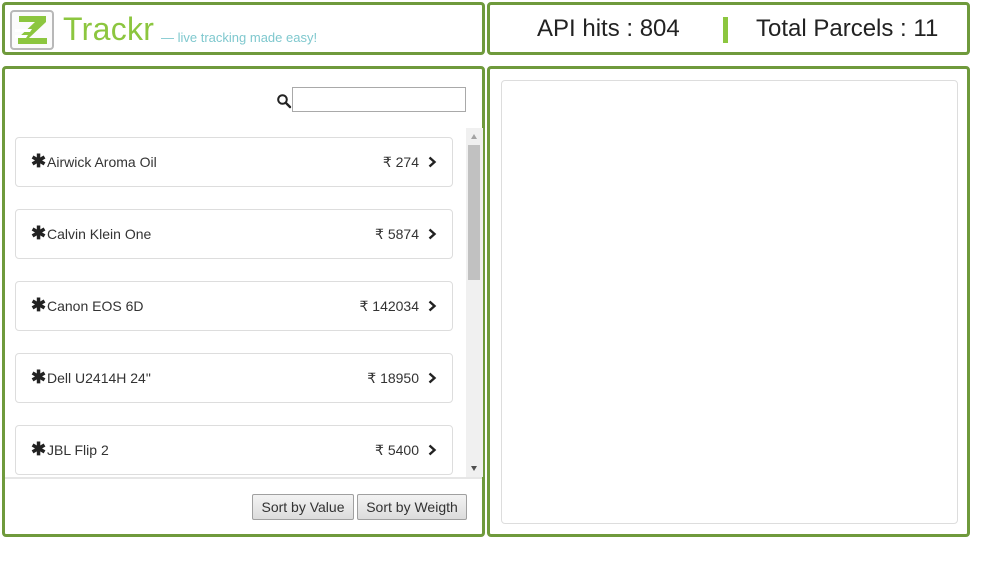  Describe the element at coordinates (95, 306) in the screenshot. I see `parcel-name: Canon EOS 6D` at that location.